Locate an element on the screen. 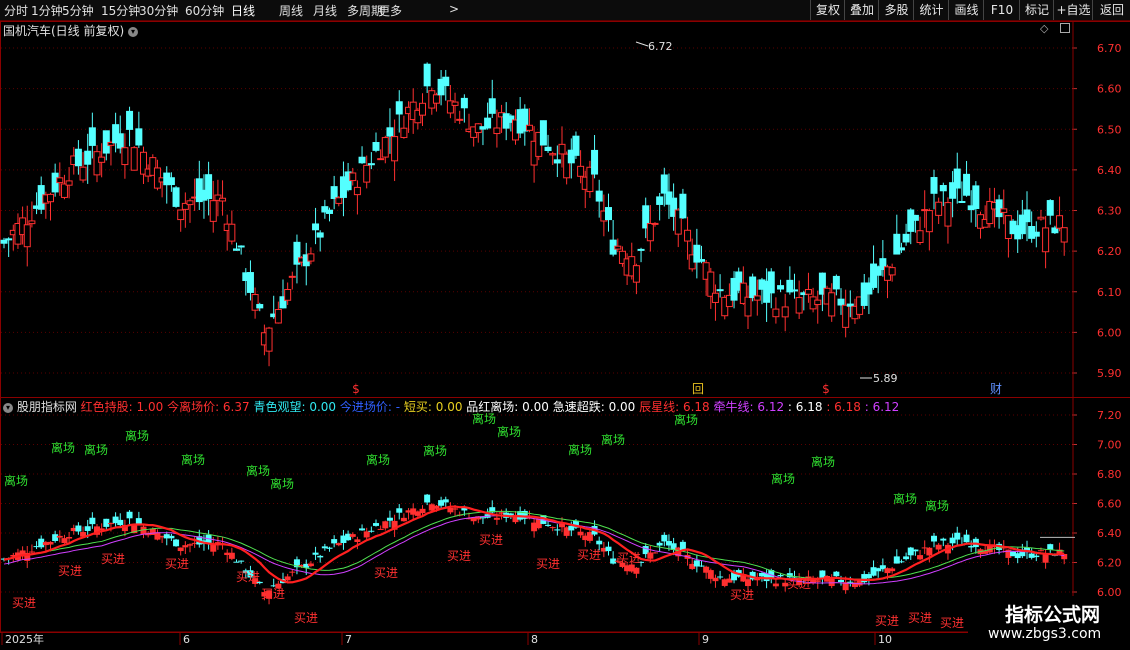  price-tick-label: 5.90 is located at coordinates (1109, 373).